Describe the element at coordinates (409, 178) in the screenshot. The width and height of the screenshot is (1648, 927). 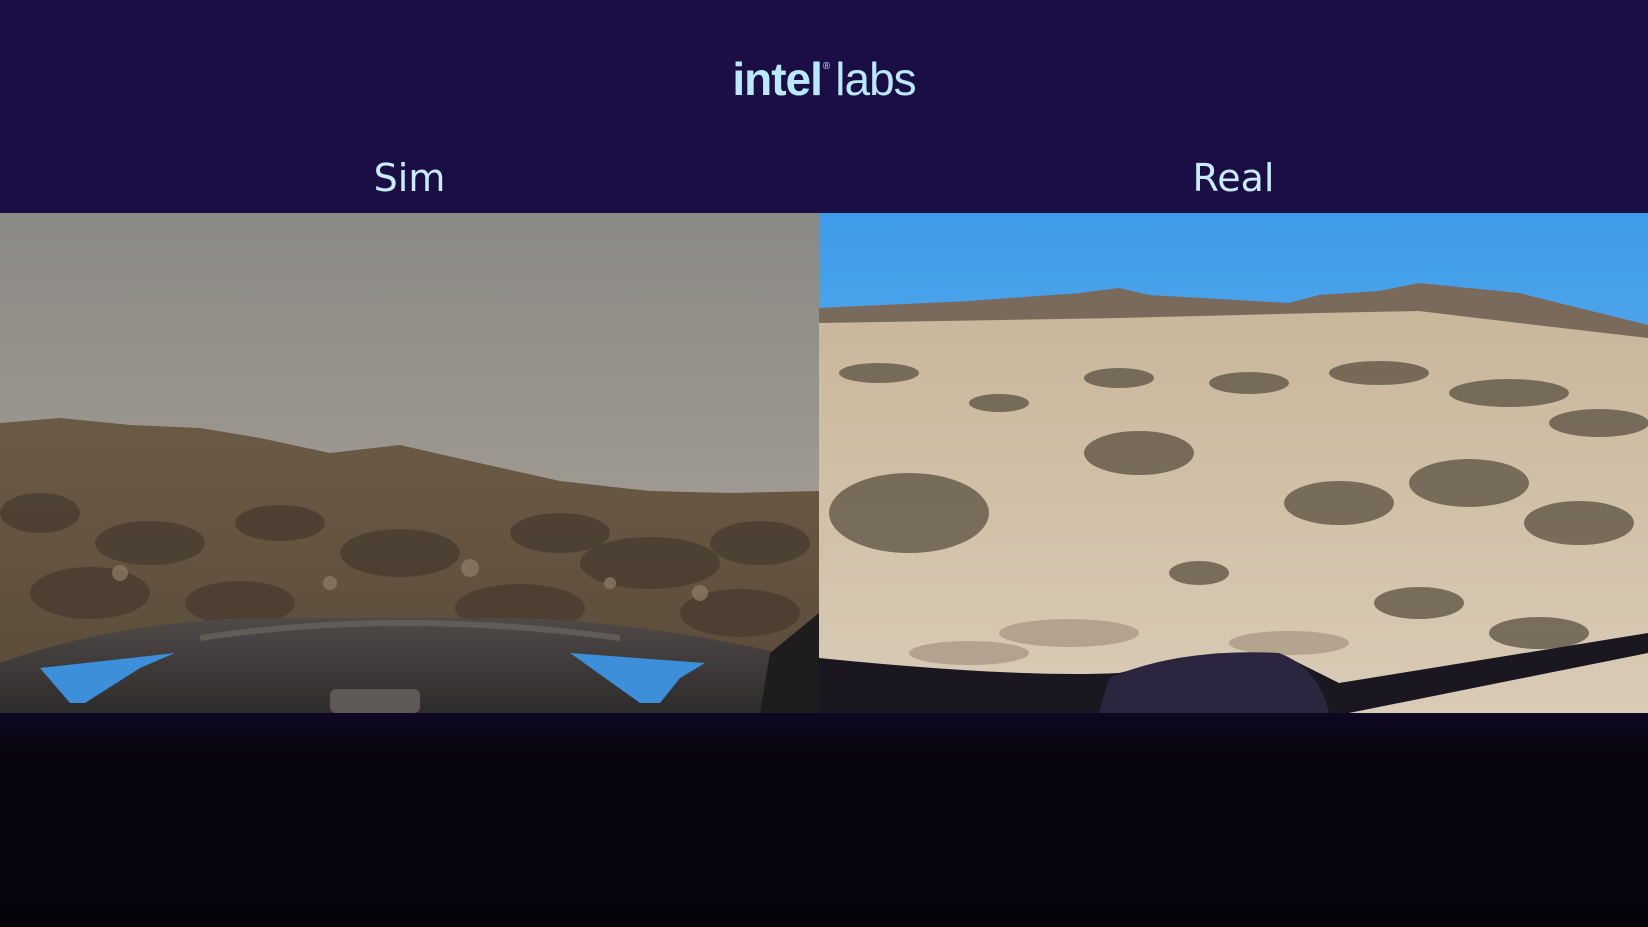
I see `sim-label: Sim` at that location.